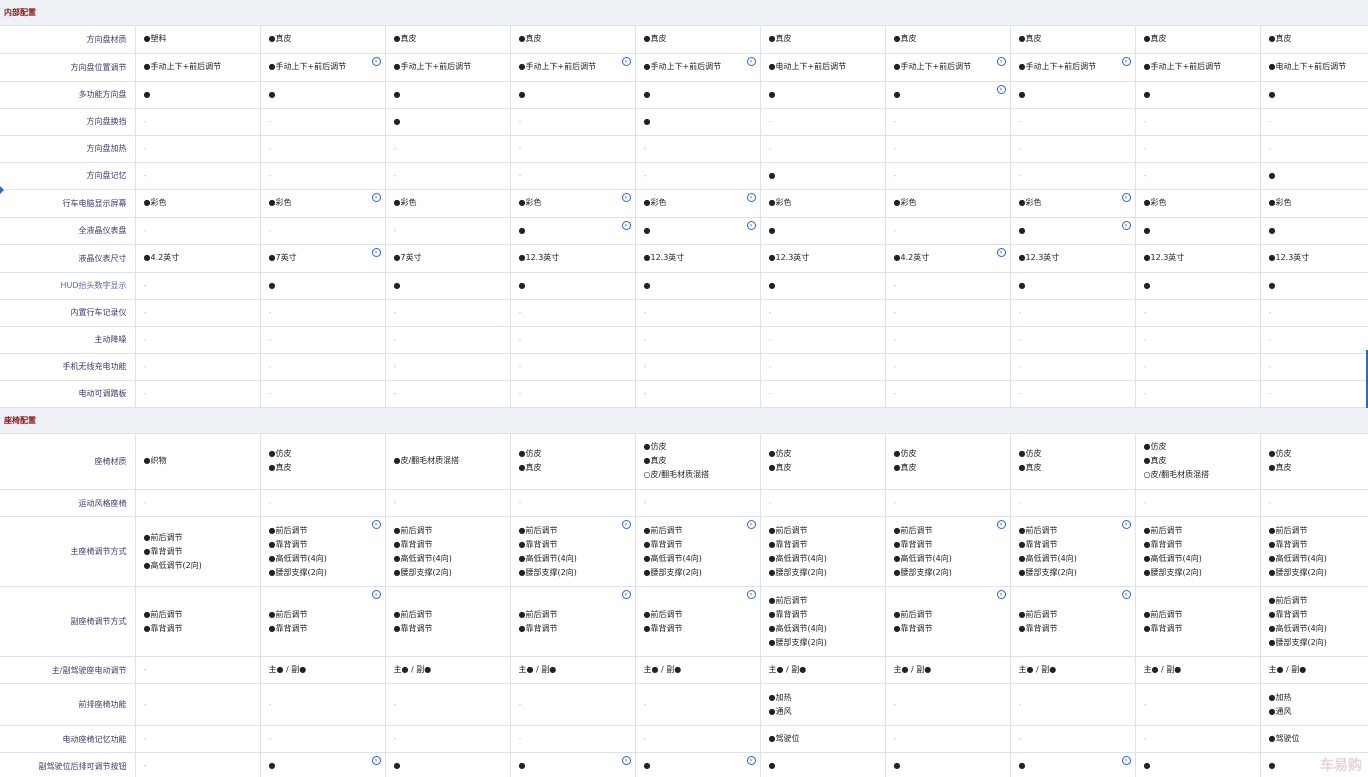  I want to click on cell-value: ●仿皮, so click(655, 447).